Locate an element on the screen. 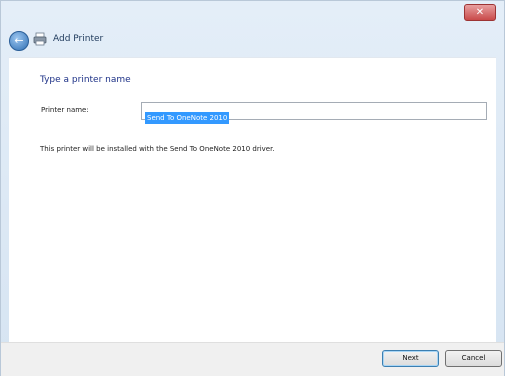 The image size is (505, 376). cancel-button: Cancel is located at coordinates (473, 358).